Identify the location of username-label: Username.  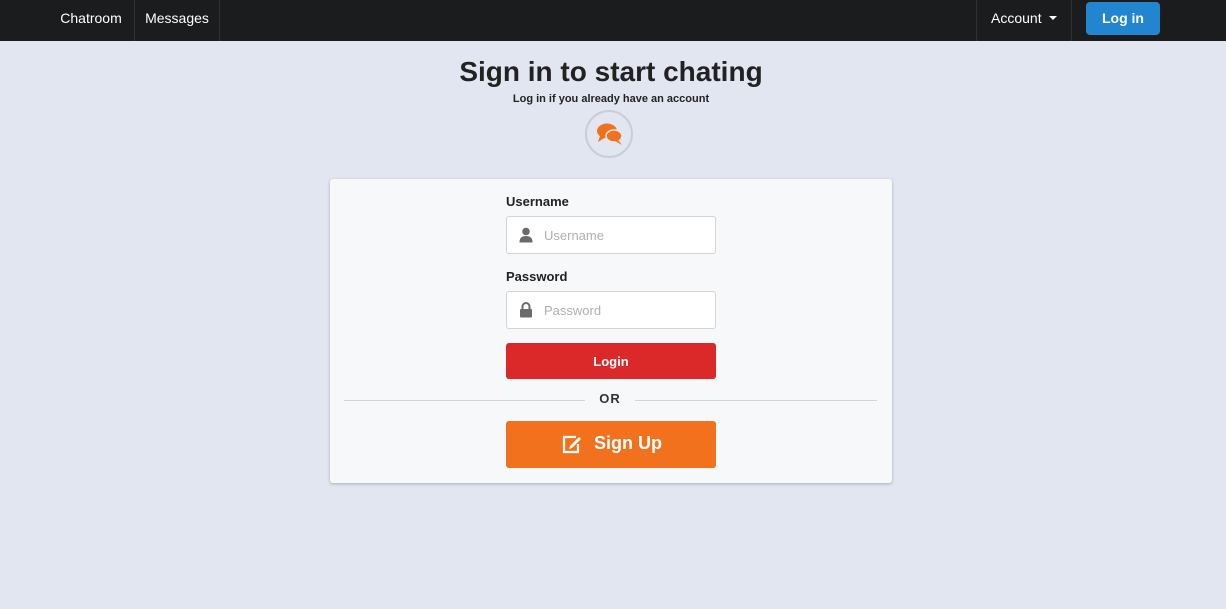
(537, 201).